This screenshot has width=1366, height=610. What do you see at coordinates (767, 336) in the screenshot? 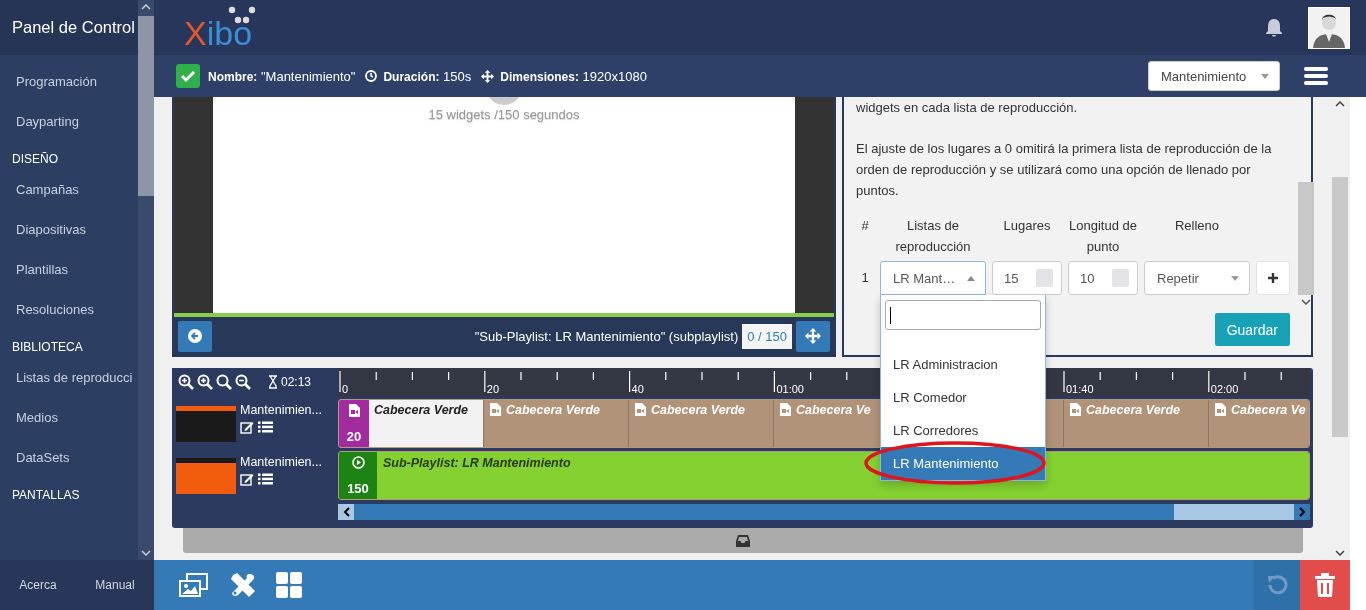
I see `position-field: 0 / 150` at bounding box center [767, 336].